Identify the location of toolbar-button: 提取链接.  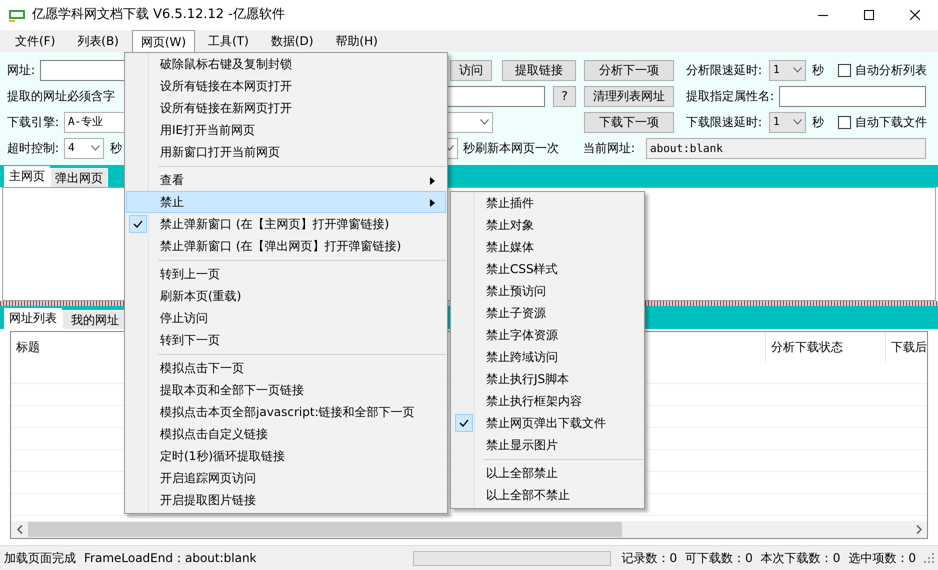
(539, 70).